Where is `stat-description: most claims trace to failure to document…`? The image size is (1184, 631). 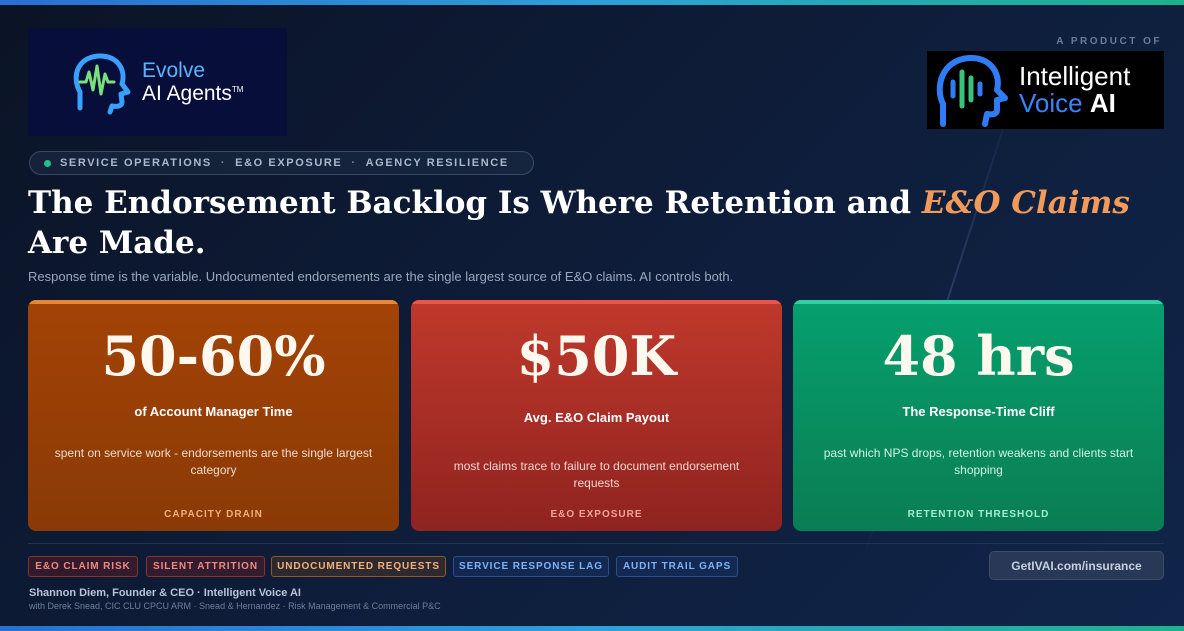
stat-description: most claims trace to failure to document… is located at coordinates (596, 474).